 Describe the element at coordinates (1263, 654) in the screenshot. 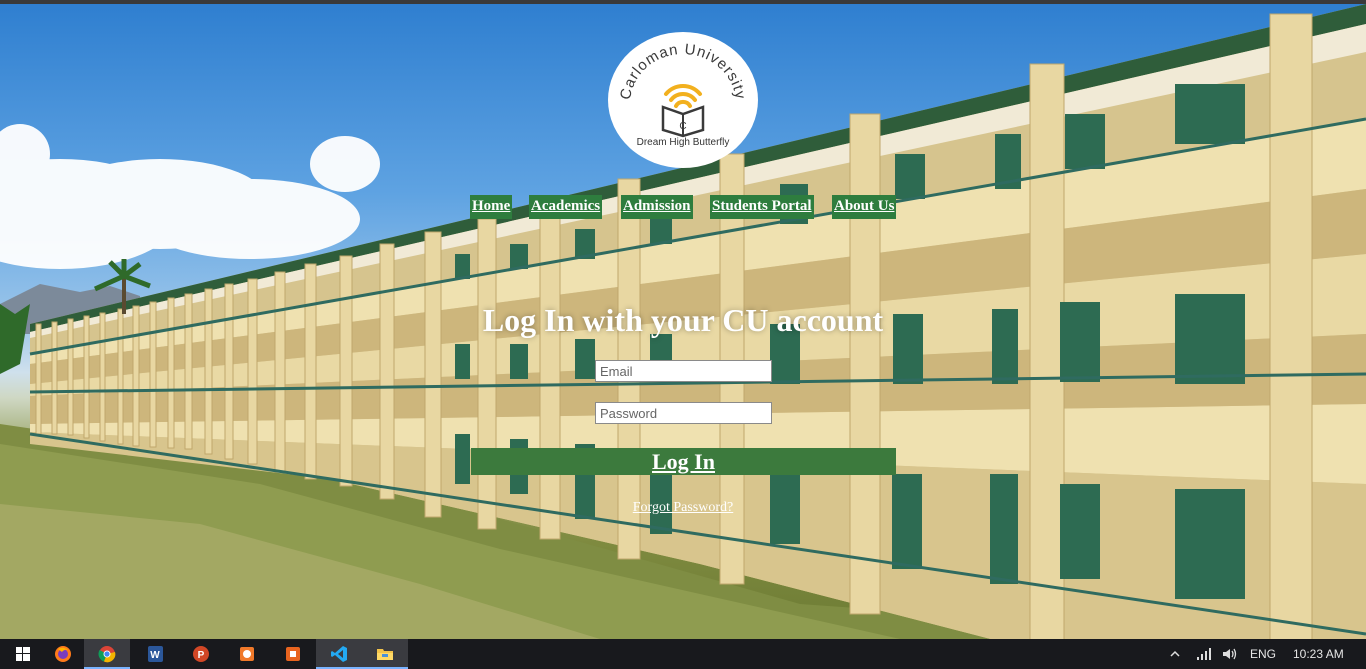

I see `language-indicator: ENG` at that location.